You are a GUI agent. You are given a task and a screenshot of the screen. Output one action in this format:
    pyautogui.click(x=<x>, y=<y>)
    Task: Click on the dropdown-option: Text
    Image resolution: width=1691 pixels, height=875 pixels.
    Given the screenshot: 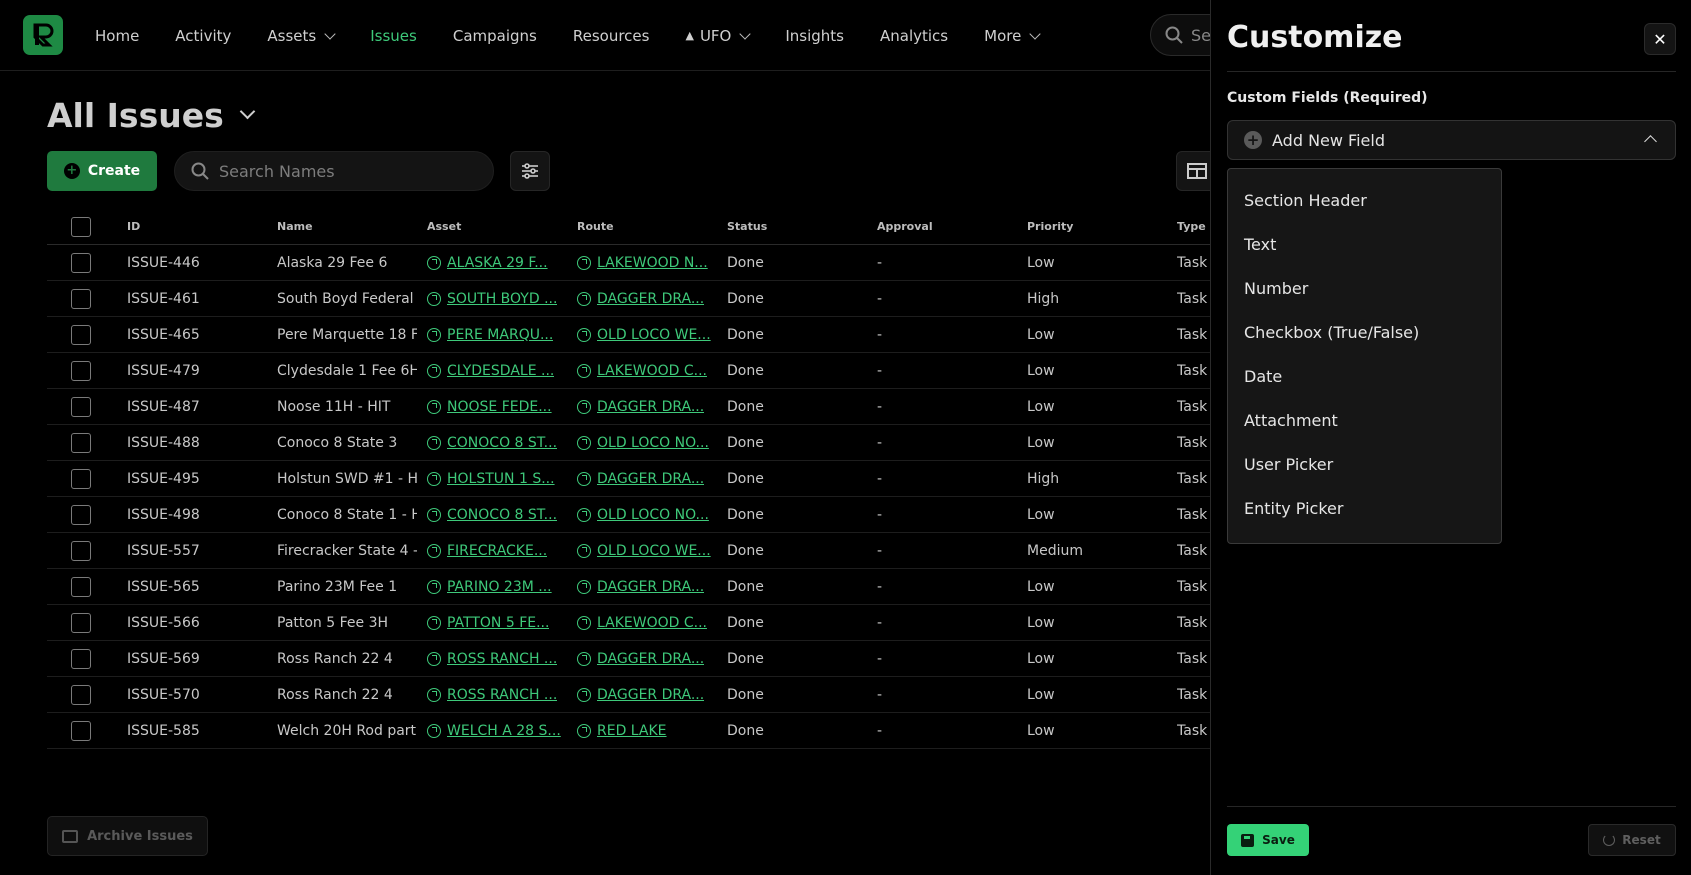 What is the action you would take?
    pyautogui.click(x=1364, y=244)
    